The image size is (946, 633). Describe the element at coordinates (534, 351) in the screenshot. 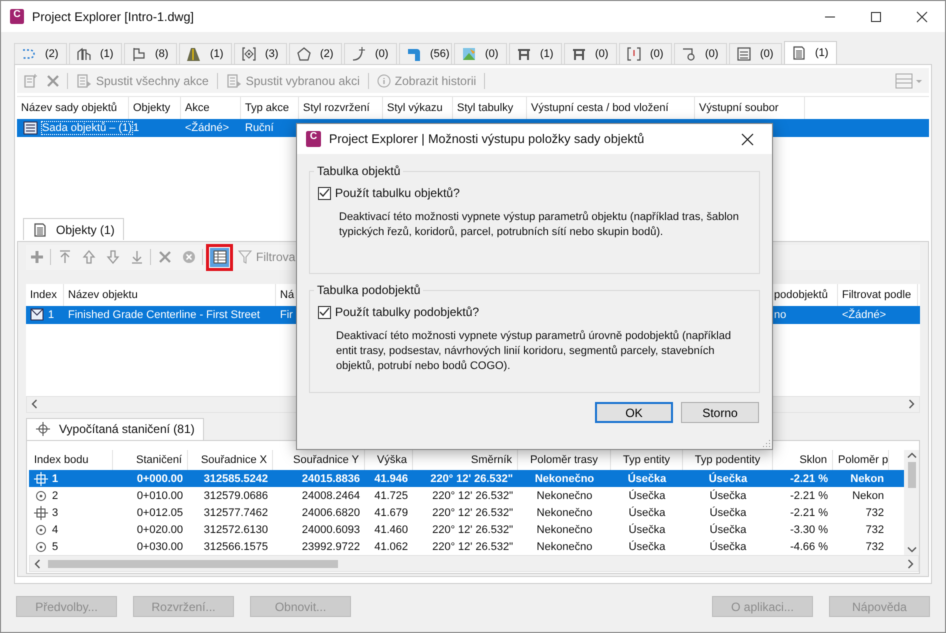

I see `description-text: Deaktivací této možnosti vypnete výstup parametrů úrovně podobjektů (například entit trasy, podsestav, návrhových linií koridoru, segmentů parcely, stavebních objektů, potrubí nebo bodů COGO).` at that location.